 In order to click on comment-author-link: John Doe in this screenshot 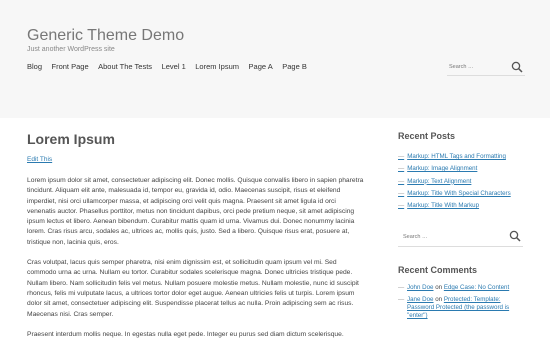, I will do `click(420, 287)`.